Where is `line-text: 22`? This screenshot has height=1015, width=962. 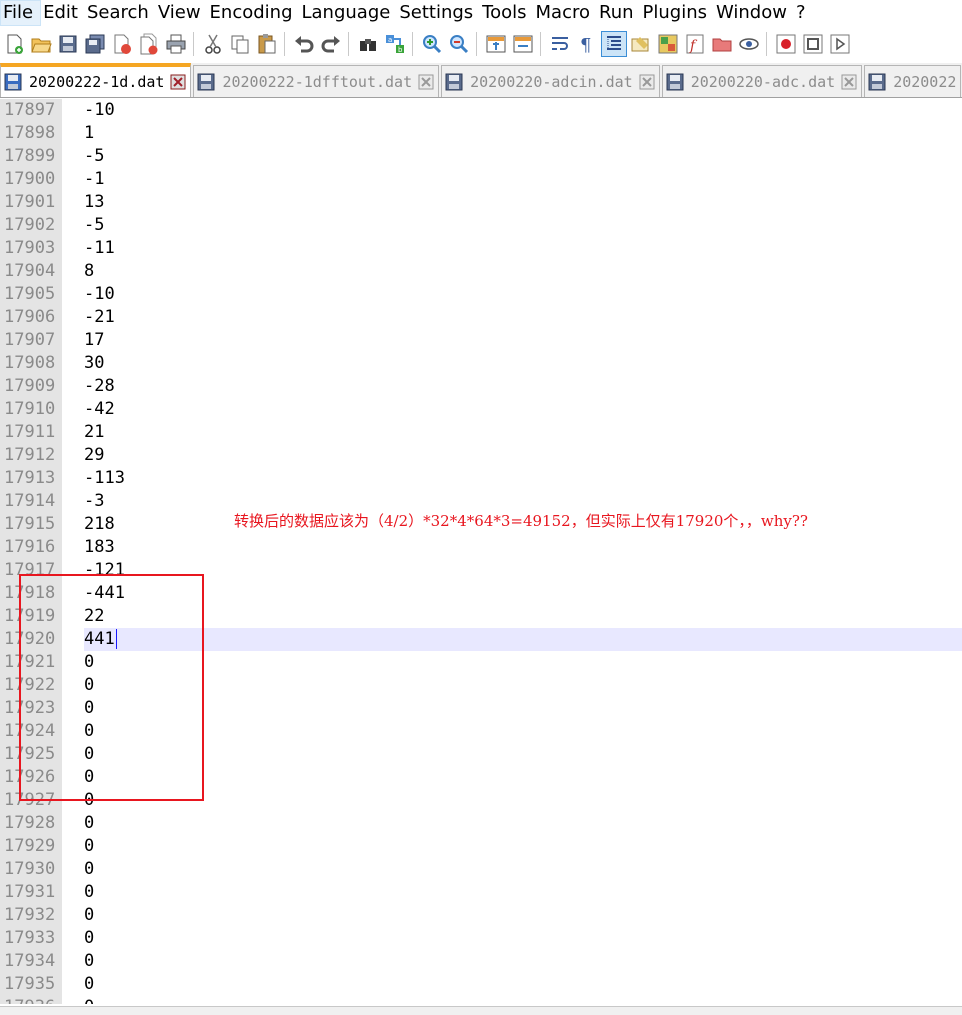
line-text: 22 is located at coordinates (94, 616).